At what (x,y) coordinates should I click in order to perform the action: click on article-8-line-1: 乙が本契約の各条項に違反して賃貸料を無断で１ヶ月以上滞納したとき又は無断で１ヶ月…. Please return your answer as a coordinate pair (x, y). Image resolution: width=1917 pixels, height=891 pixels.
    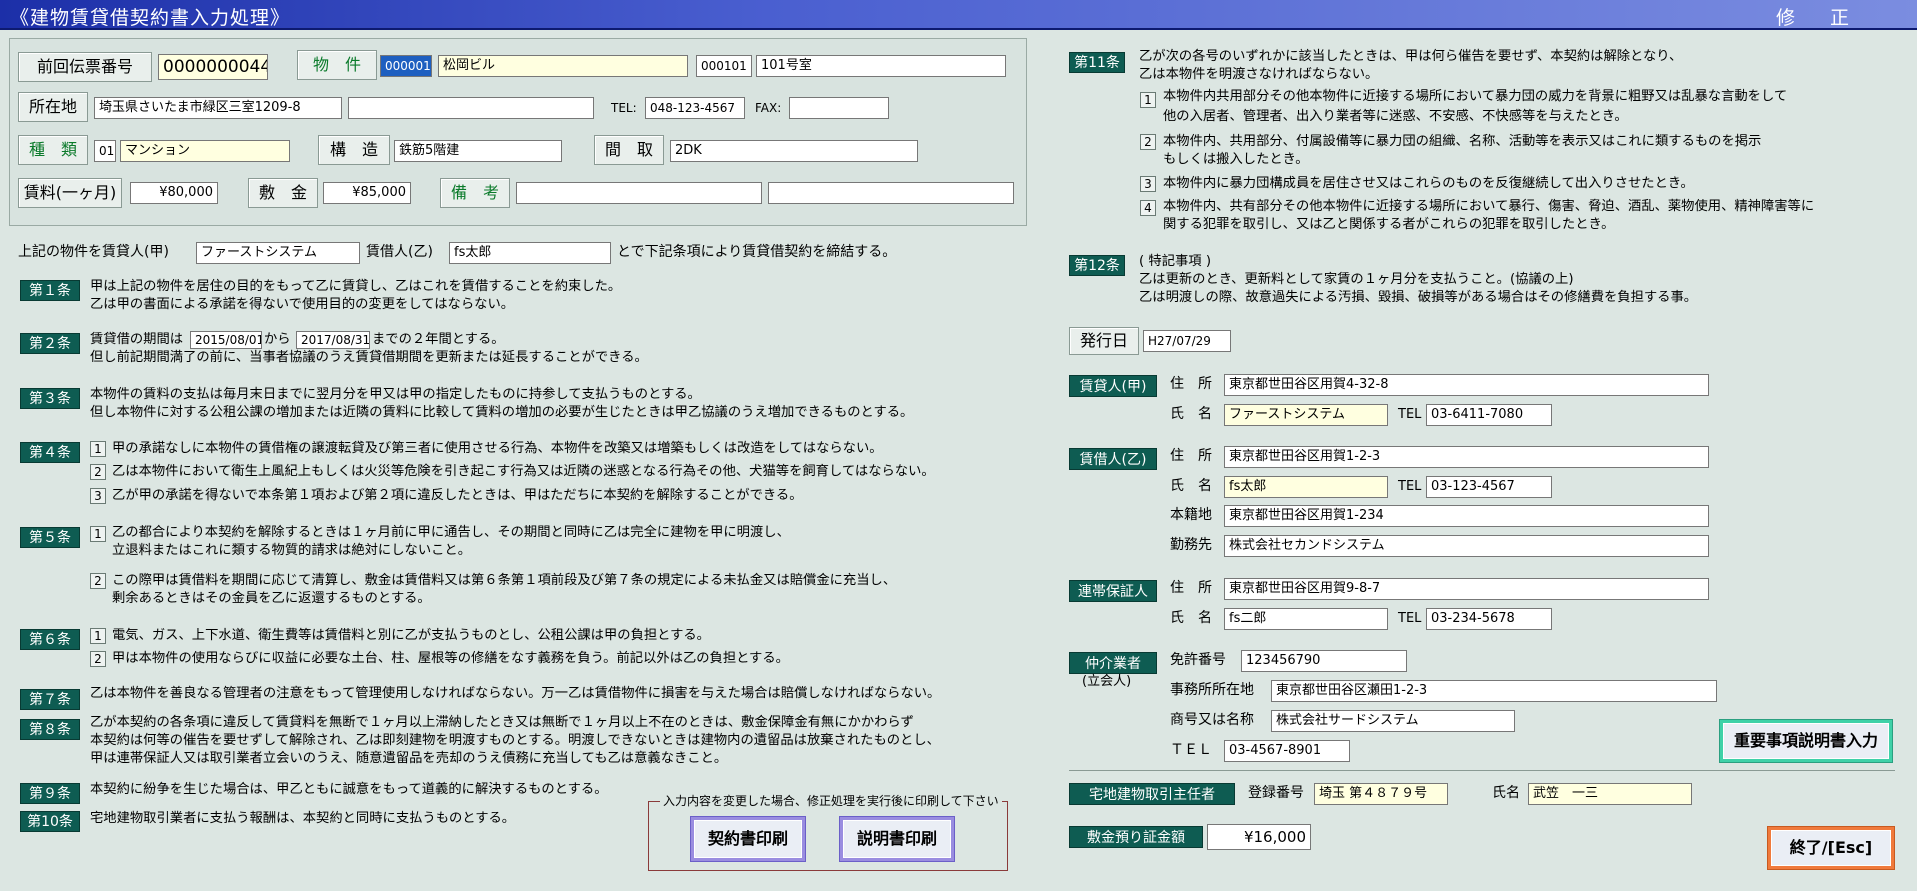
    Looking at the image, I should click on (502, 722).